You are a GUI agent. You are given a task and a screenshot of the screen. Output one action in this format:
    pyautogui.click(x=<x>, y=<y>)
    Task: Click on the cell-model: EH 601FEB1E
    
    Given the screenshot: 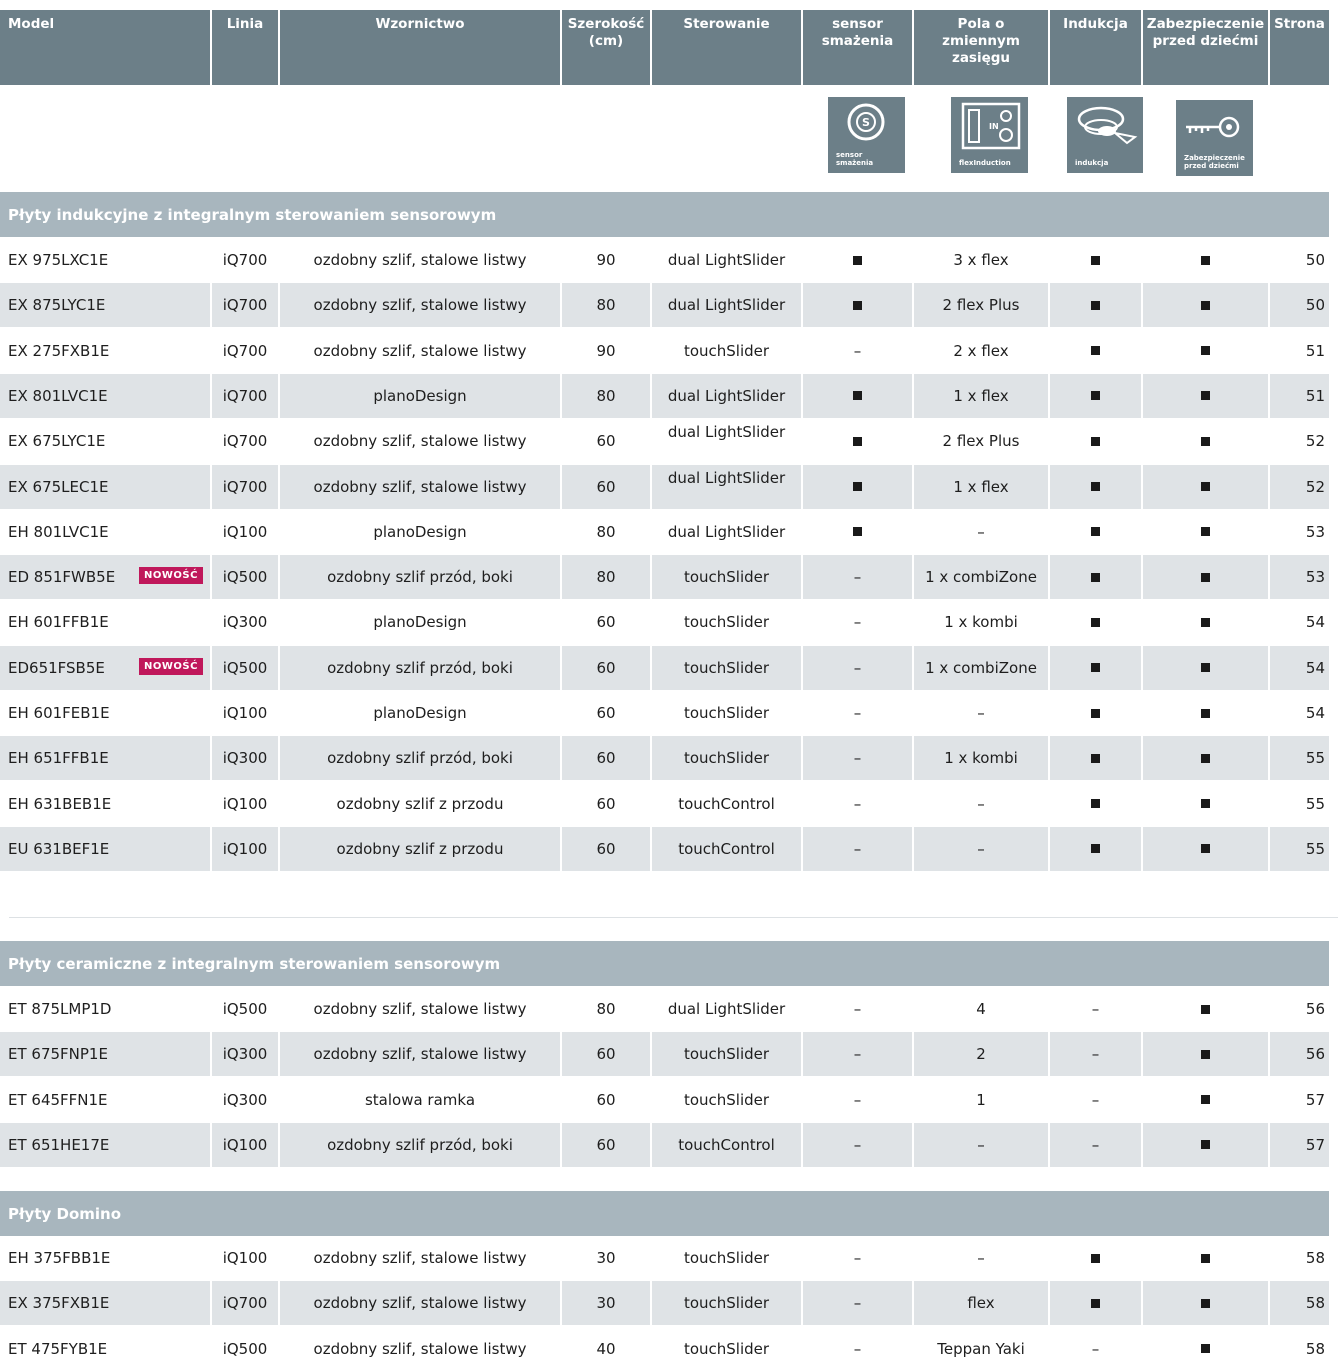 What is the action you would take?
    pyautogui.click(x=106, y=713)
    